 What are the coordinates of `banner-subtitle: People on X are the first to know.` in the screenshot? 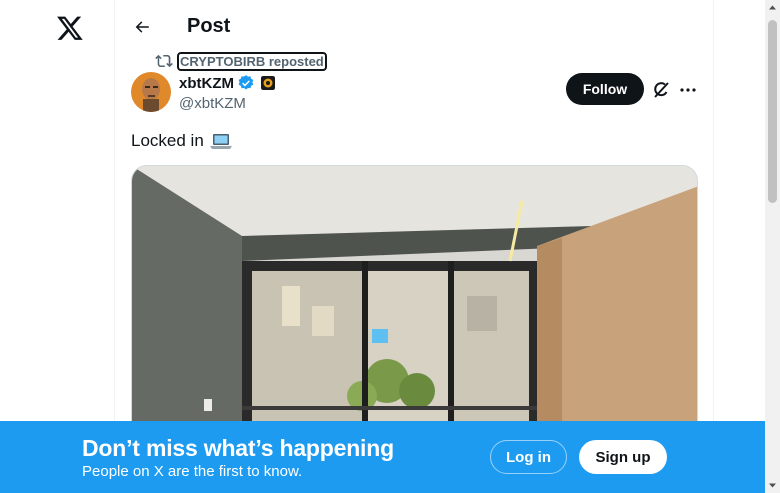 It's located at (192, 471).